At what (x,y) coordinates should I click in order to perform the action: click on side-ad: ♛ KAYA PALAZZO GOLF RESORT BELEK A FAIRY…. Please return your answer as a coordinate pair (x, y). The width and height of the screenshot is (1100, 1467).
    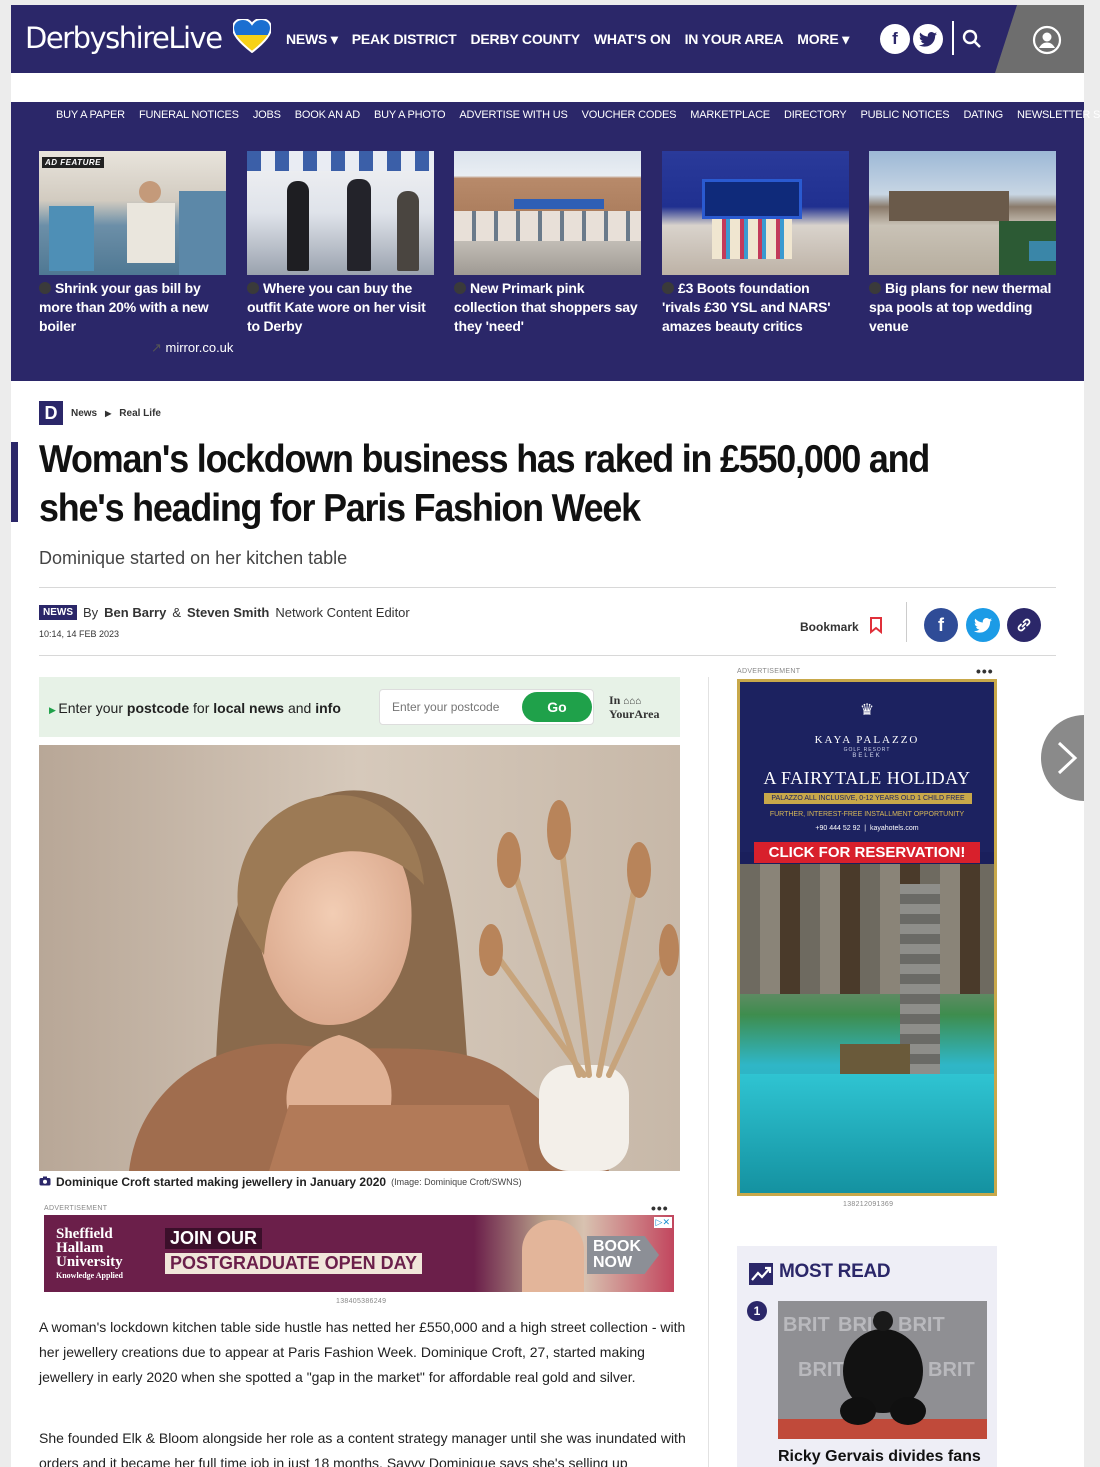
    Looking at the image, I should click on (867, 937).